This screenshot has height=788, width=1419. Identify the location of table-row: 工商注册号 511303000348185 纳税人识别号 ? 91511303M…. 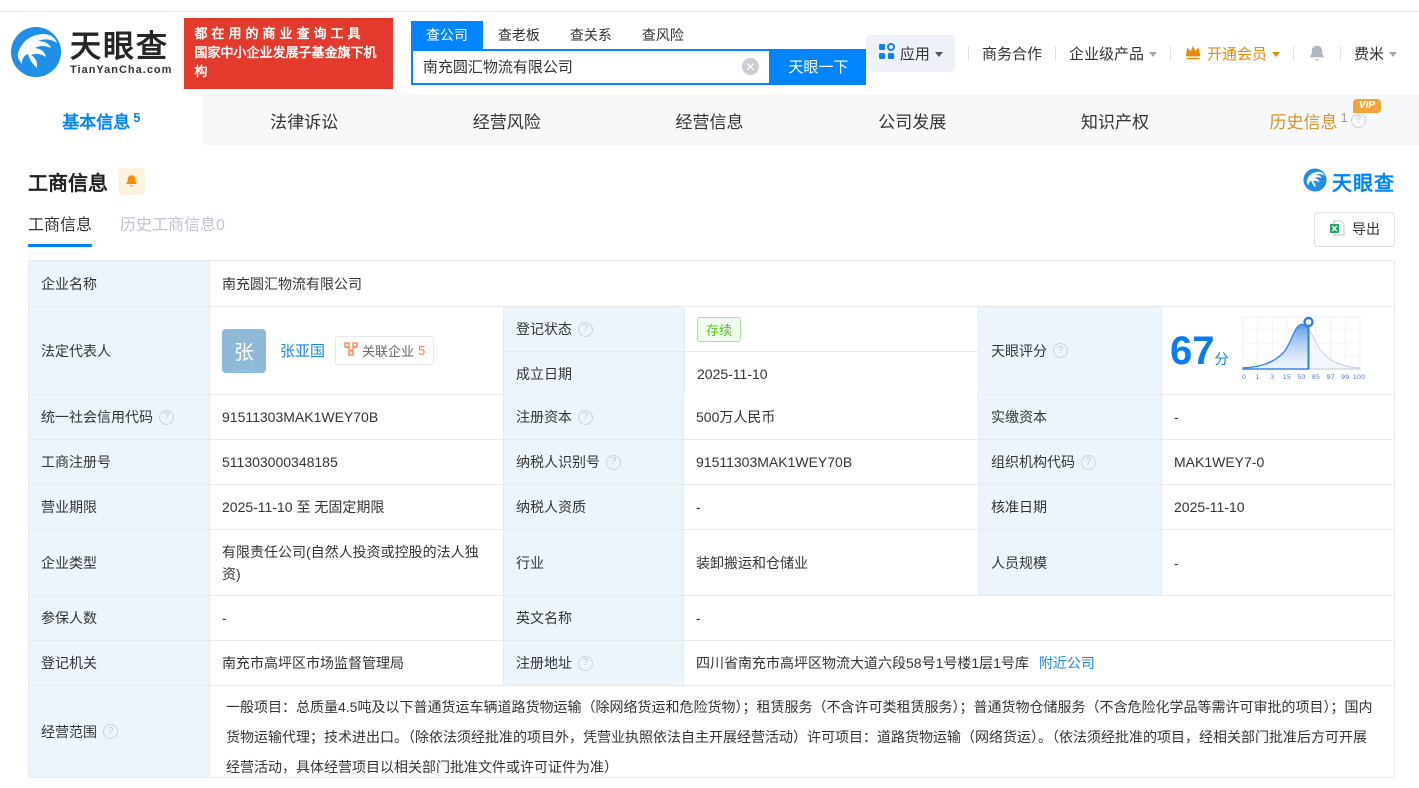
(711, 461).